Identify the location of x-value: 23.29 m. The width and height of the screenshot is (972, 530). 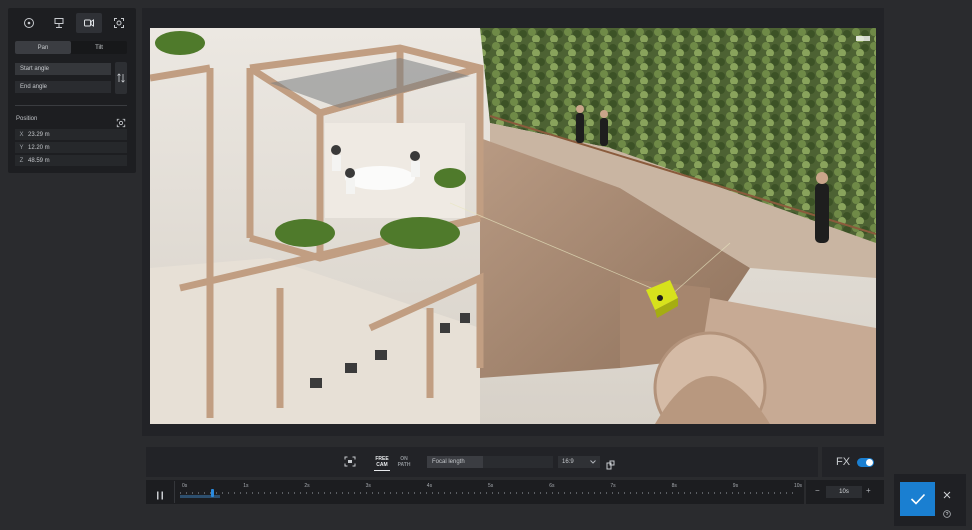
(39, 134).